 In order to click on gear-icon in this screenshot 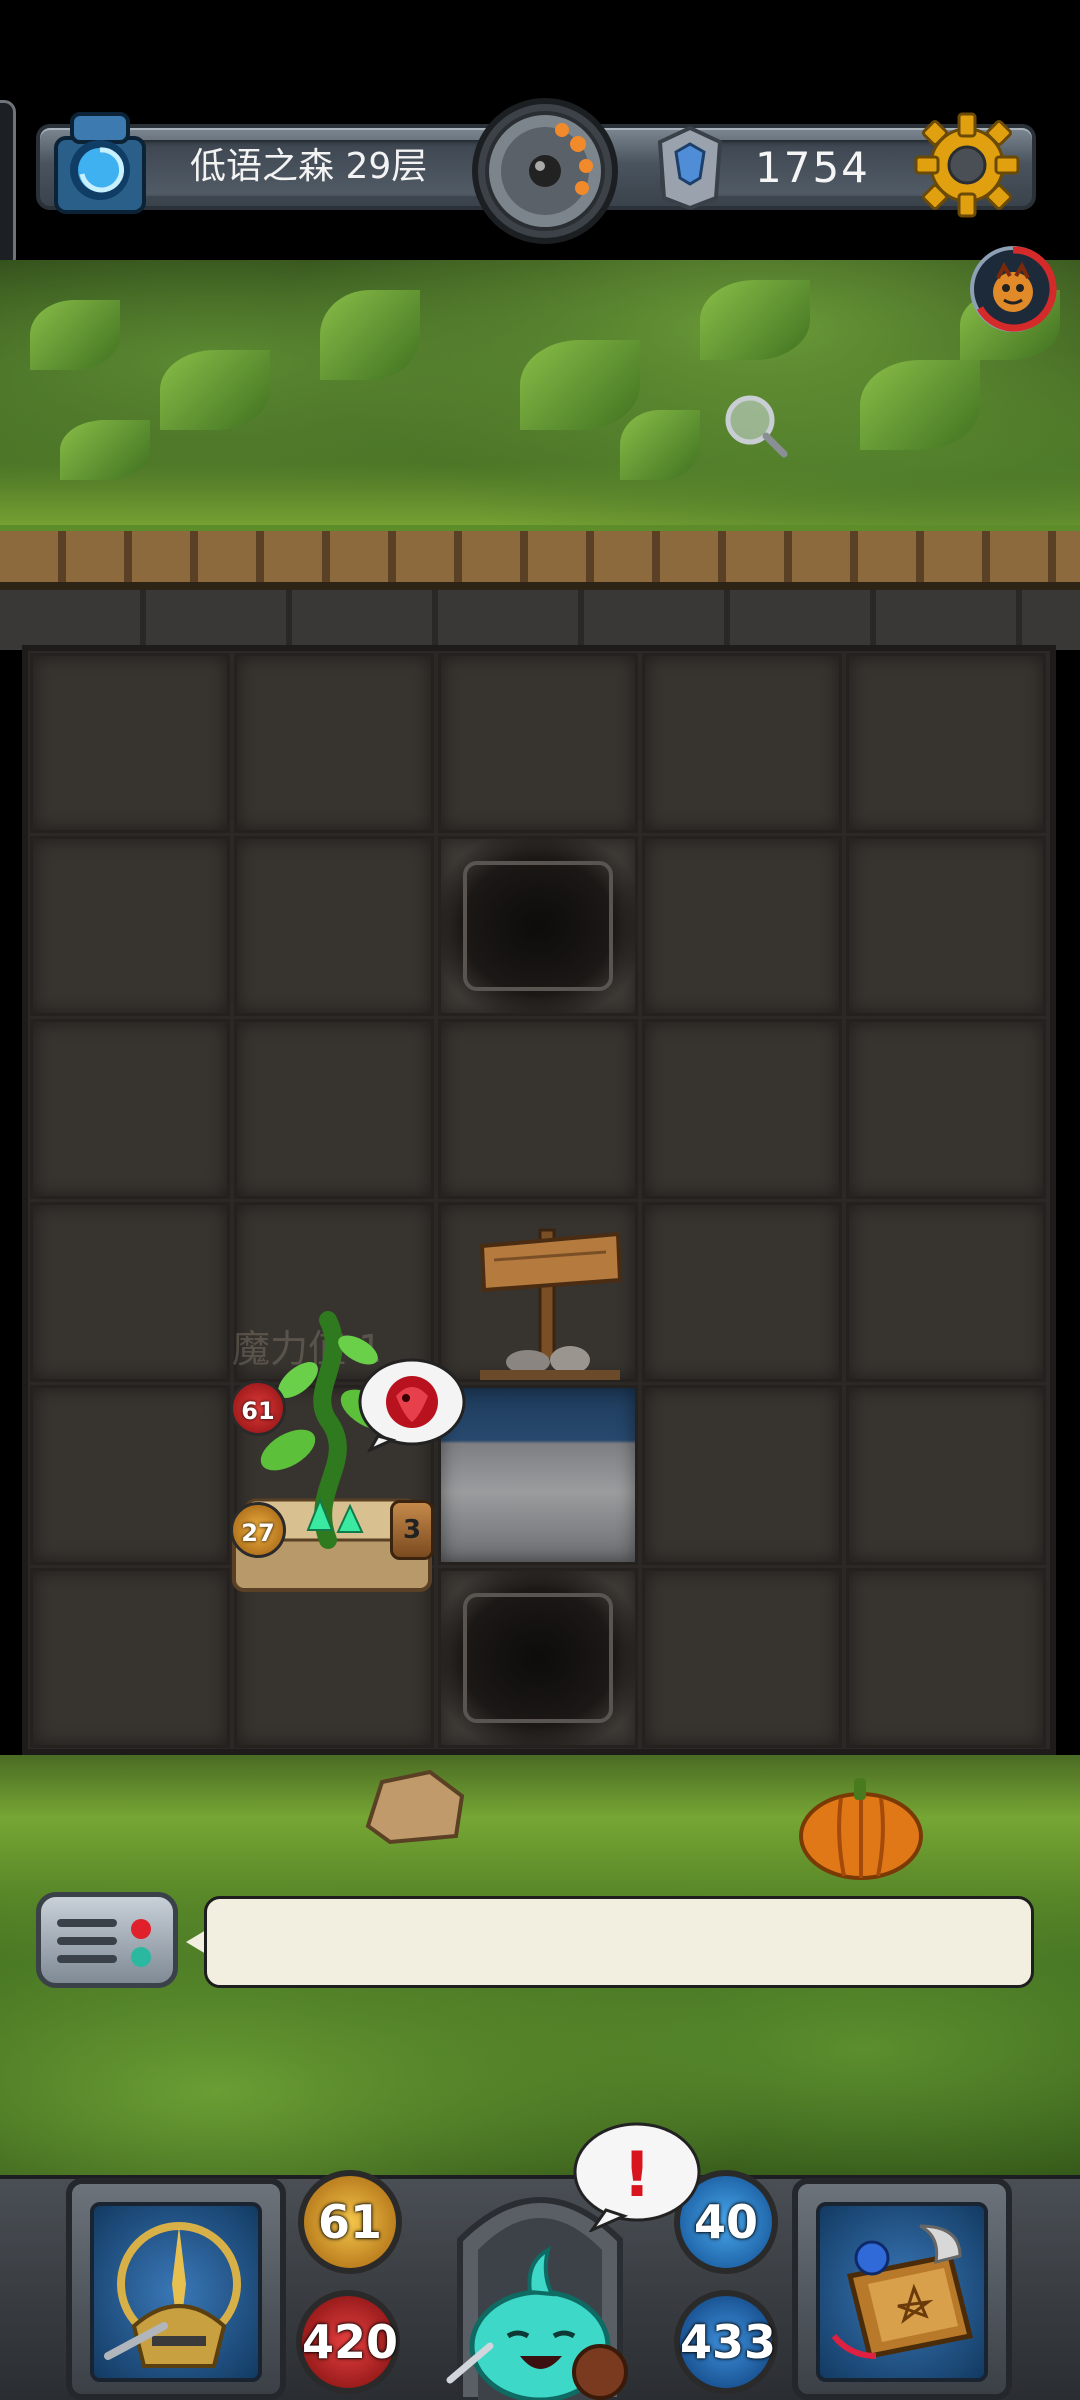, I will do `click(967, 165)`.